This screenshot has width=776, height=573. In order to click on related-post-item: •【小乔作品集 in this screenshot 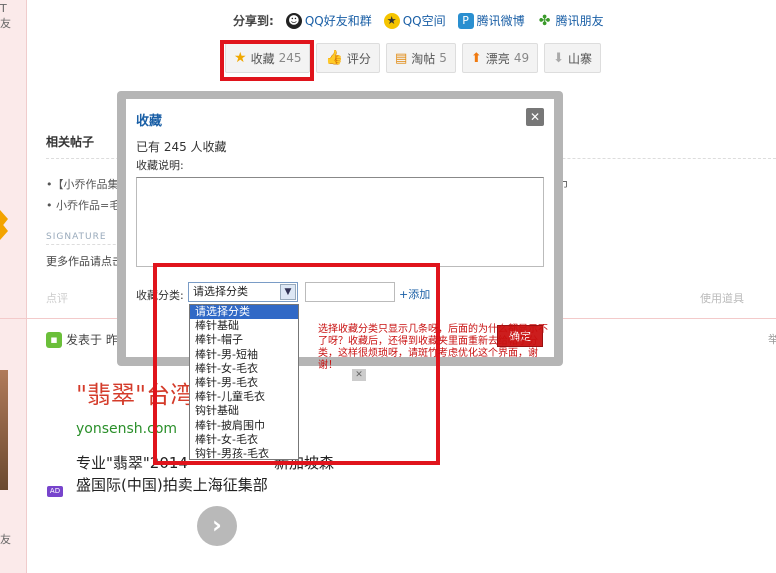, I will do `click(82, 184)`.